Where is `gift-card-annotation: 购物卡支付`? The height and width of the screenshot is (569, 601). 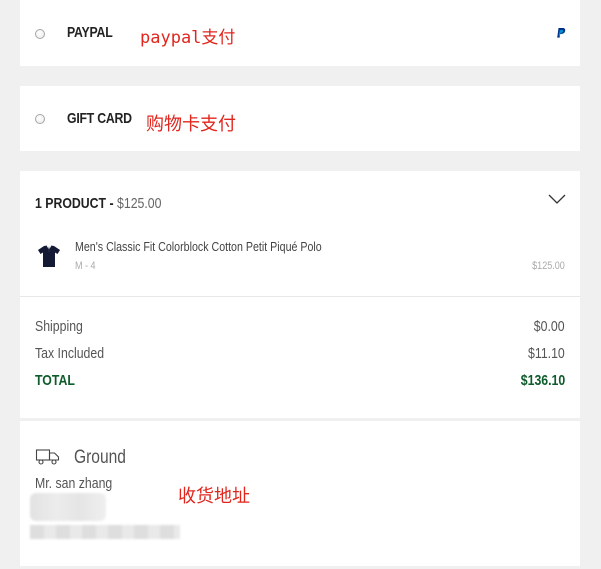
gift-card-annotation: 购物卡支付 is located at coordinates (191, 124).